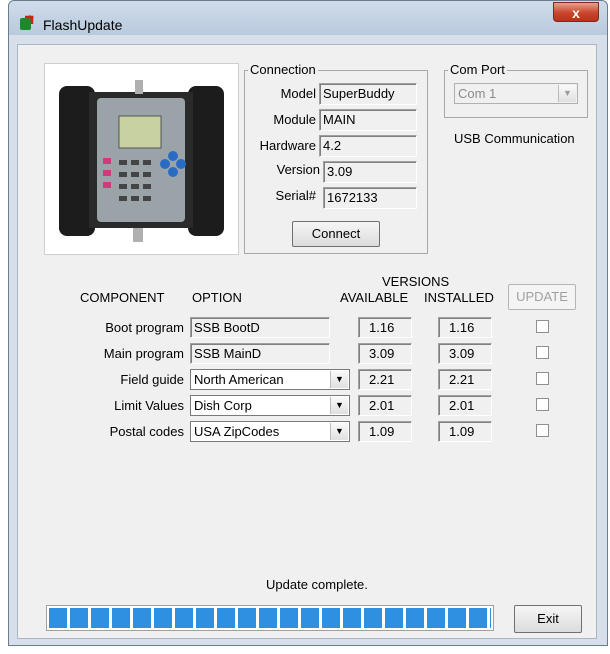 This screenshot has height=654, width=610. Describe the element at coordinates (459, 297) in the screenshot. I see `installed-header: INSTALLED` at that location.